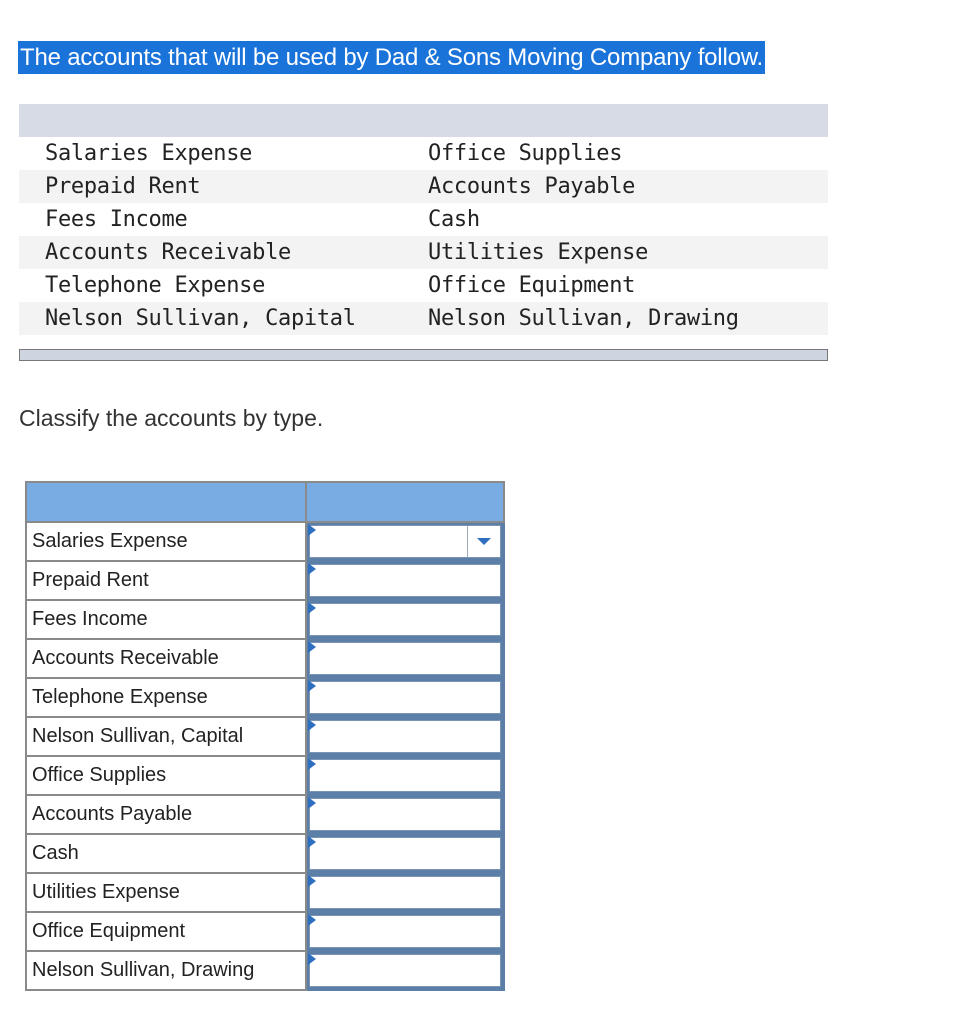 This screenshot has height=1024, width=953. What do you see at coordinates (166, 697) in the screenshot?
I see `account-name: Telephone Expense` at bounding box center [166, 697].